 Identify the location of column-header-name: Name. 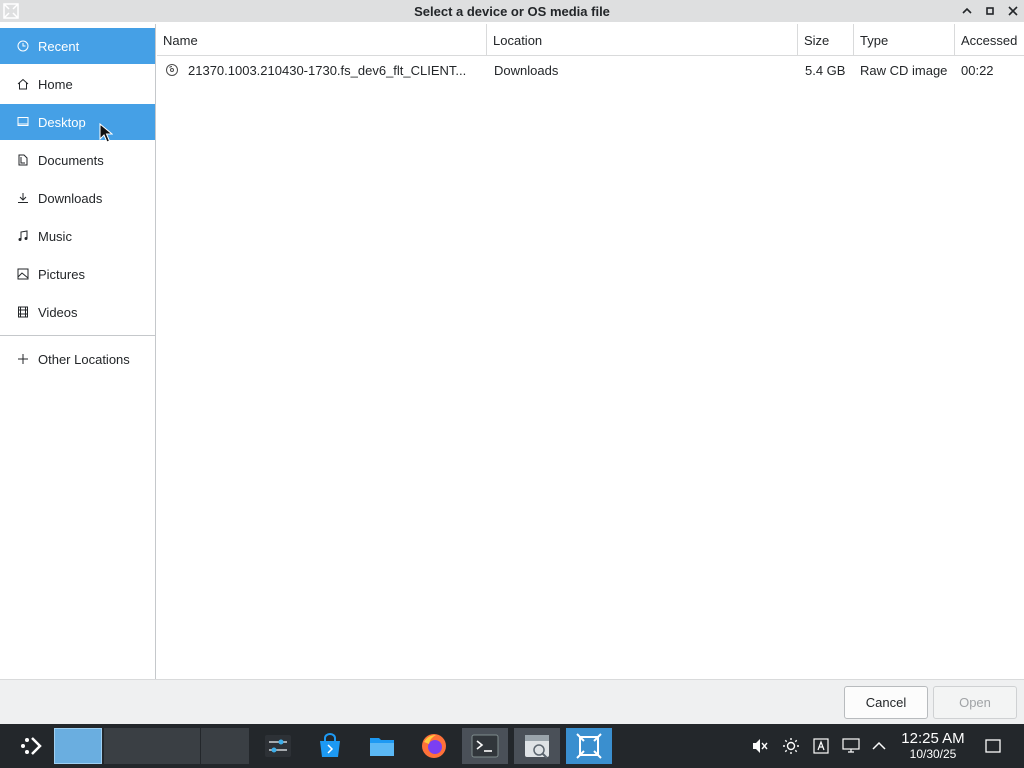
(322, 40).